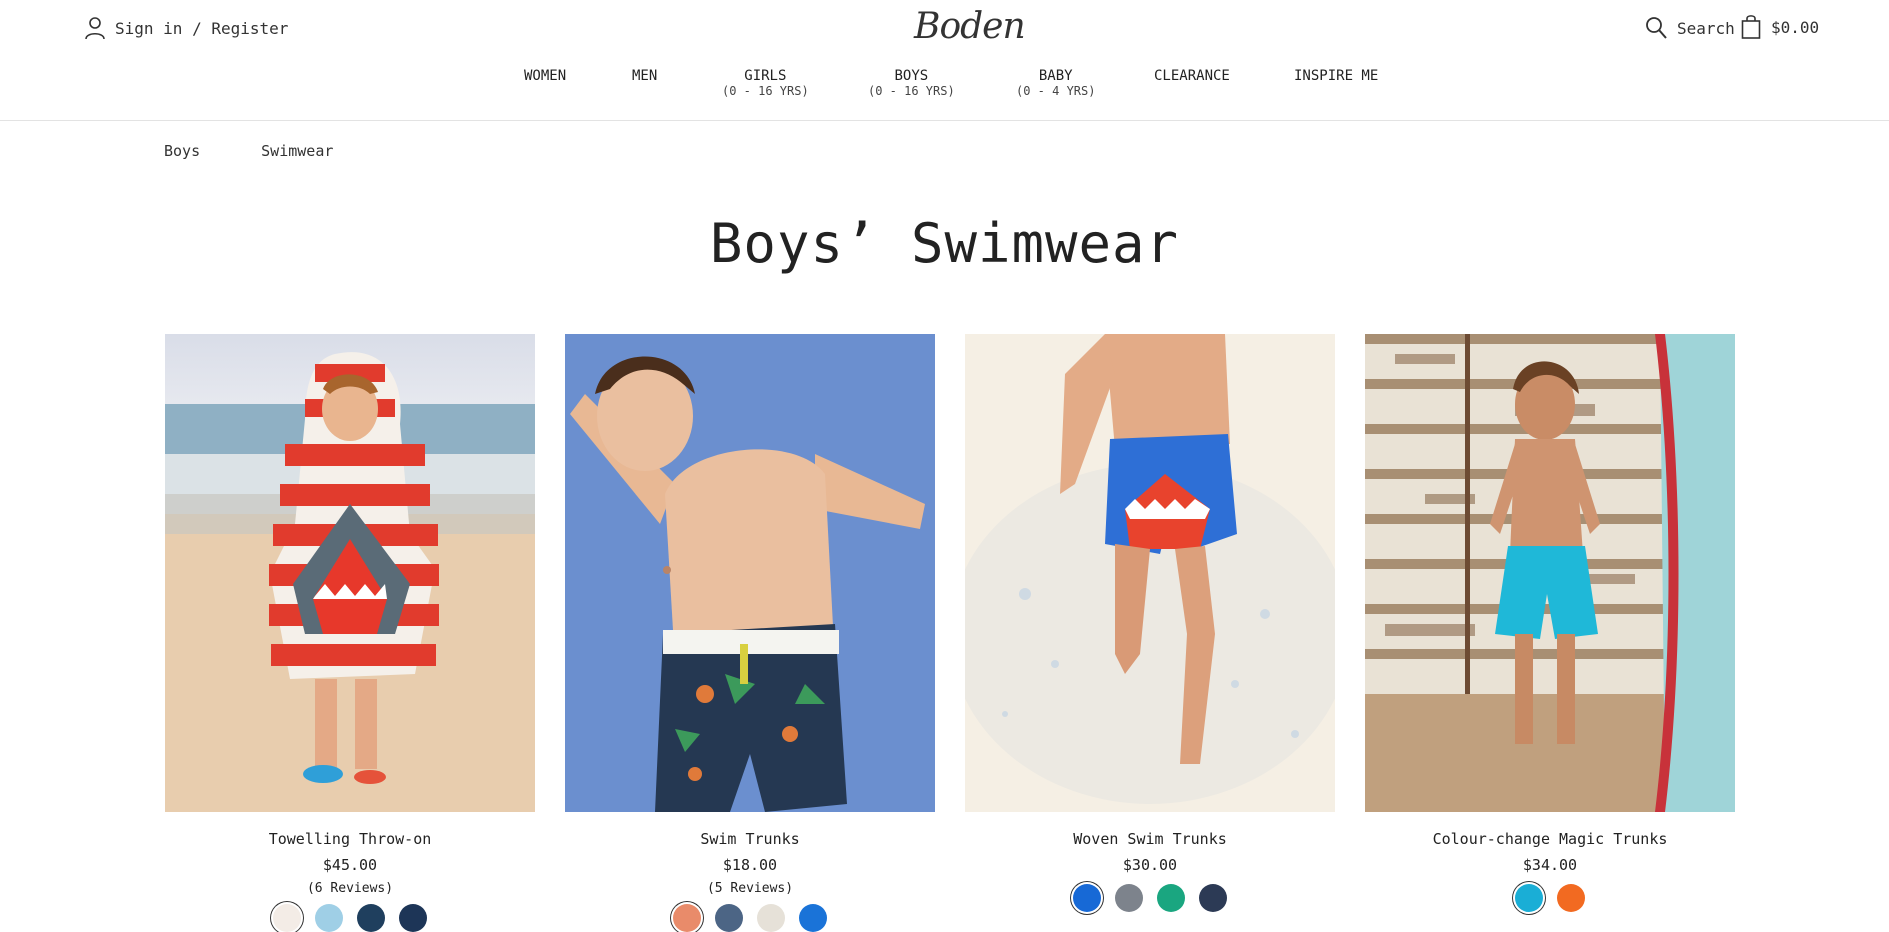 The height and width of the screenshot is (932, 1889). I want to click on product-price: $34.00, so click(1550, 865).